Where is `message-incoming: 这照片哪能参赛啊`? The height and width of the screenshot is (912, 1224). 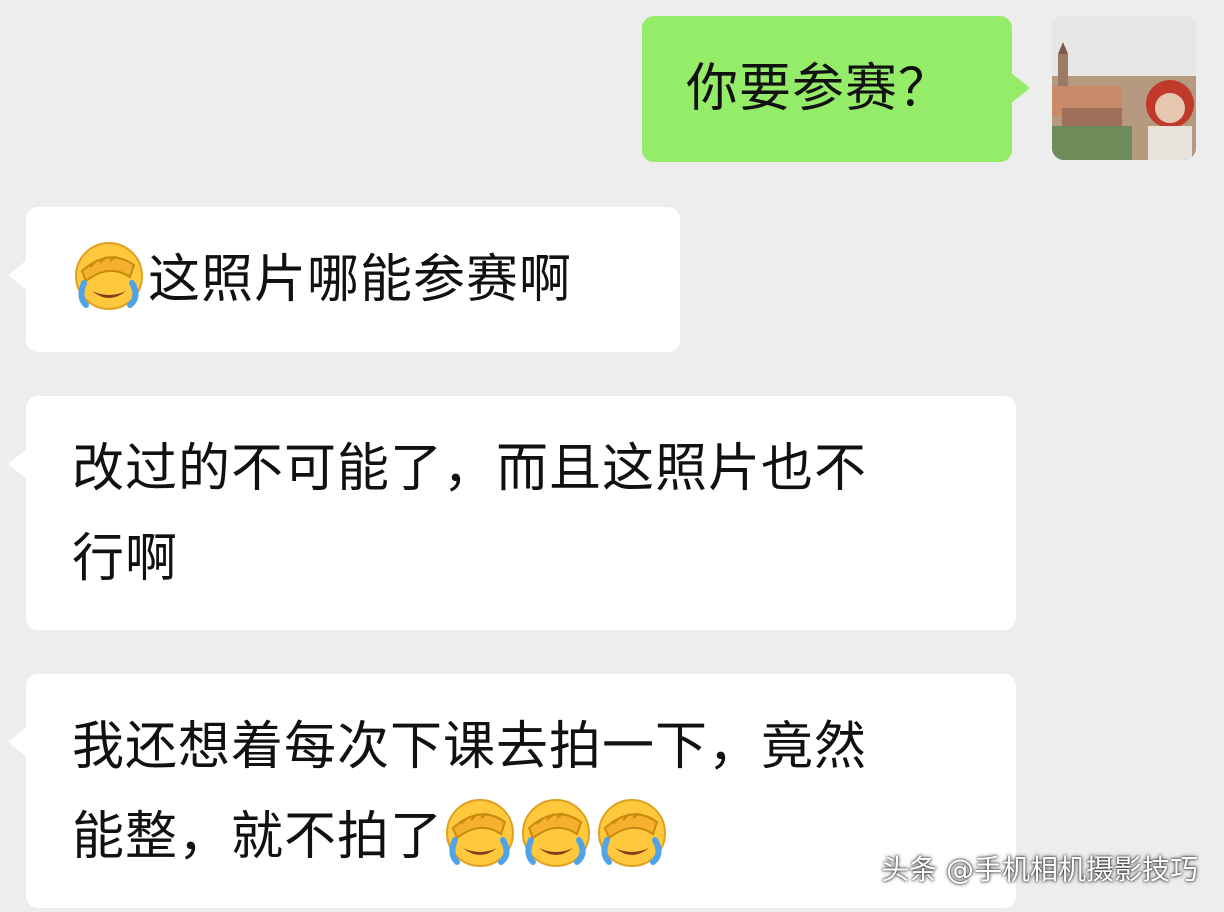 message-incoming: 这照片哪能参赛啊 is located at coordinates (344, 279).